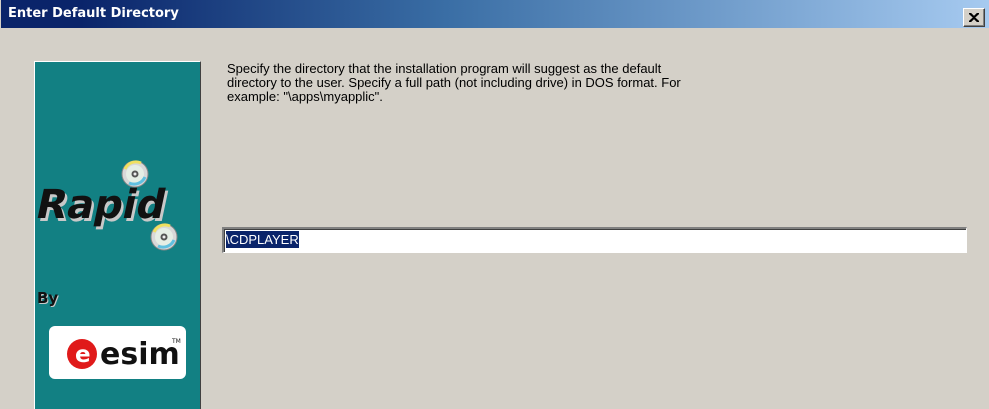 The width and height of the screenshot is (989, 409). Describe the element at coordinates (48, 298) in the screenshot. I see `by-label: By` at that location.